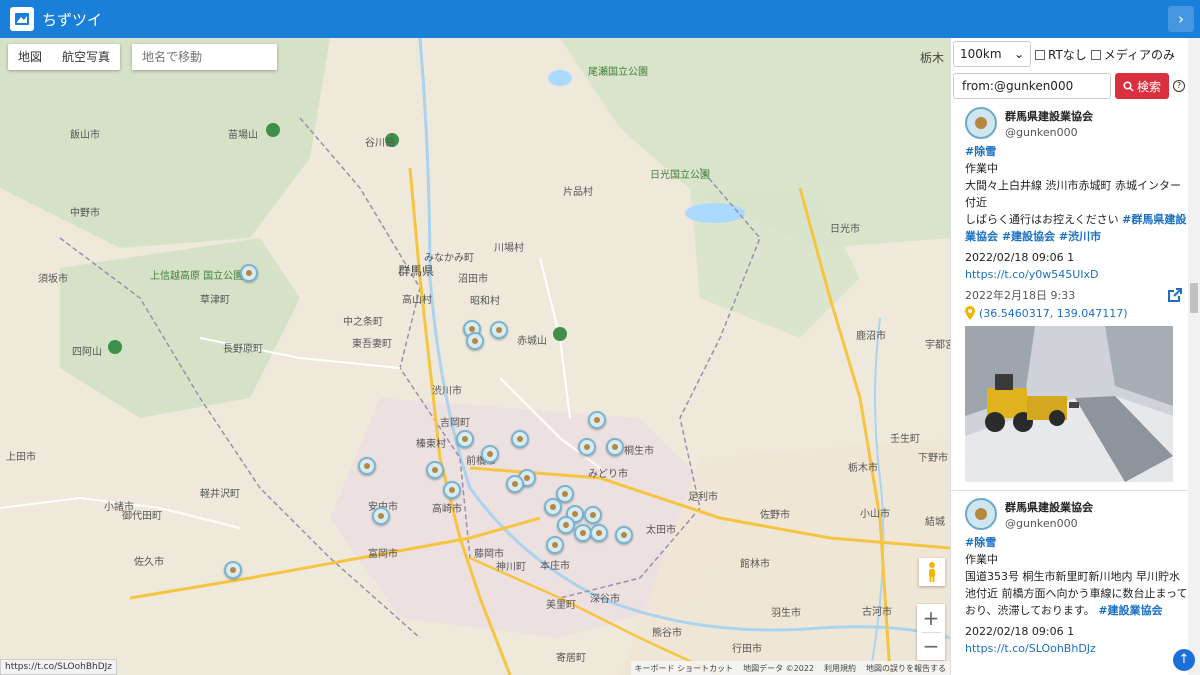 The image size is (1200, 675). What do you see at coordinates (1020, 295) in the screenshot?
I see `posted-time: 2022年2月18日 9:33` at bounding box center [1020, 295].